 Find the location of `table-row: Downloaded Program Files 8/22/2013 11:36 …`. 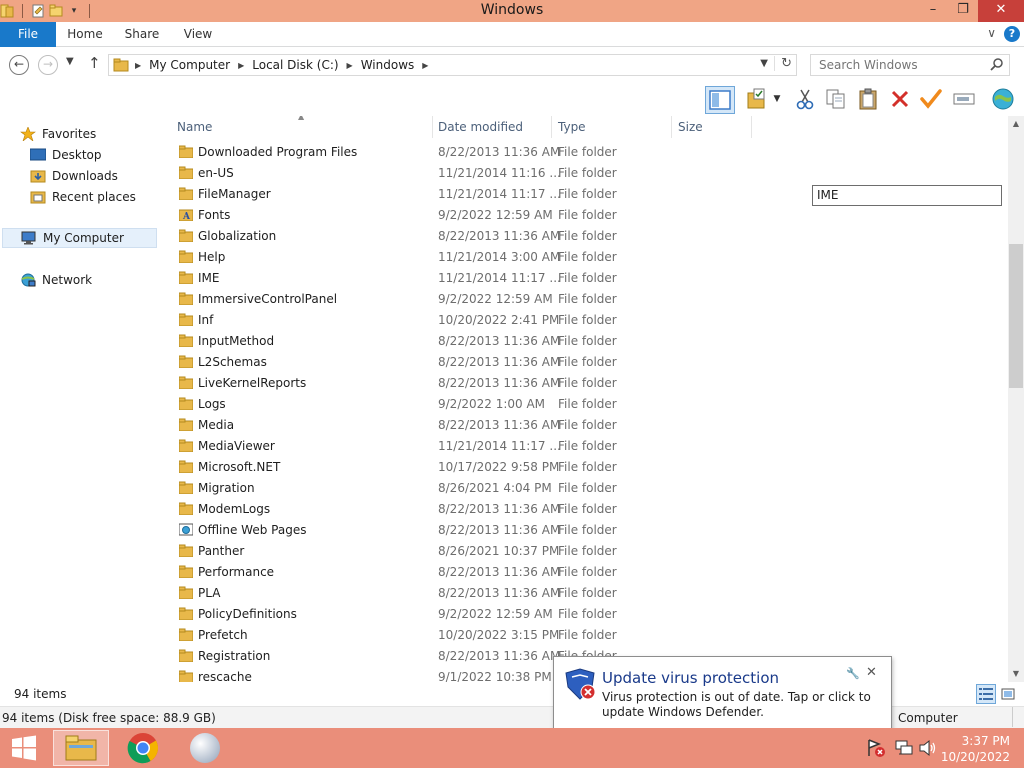

table-row: Downloaded Program Files 8/22/2013 11:36 … is located at coordinates (584, 152).